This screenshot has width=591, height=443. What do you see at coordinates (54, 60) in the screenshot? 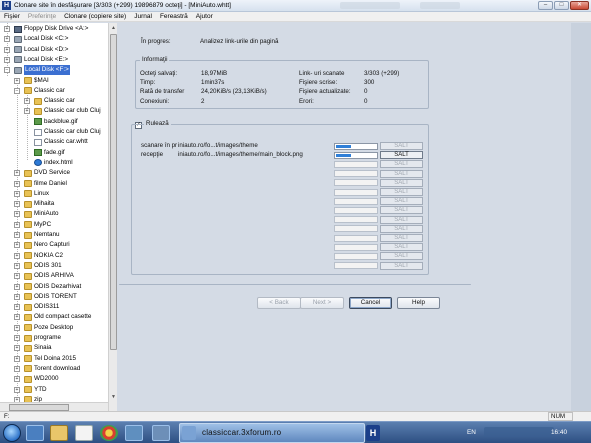
I see `tree-item: + Local Disk <E:>` at bounding box center [54, 60].